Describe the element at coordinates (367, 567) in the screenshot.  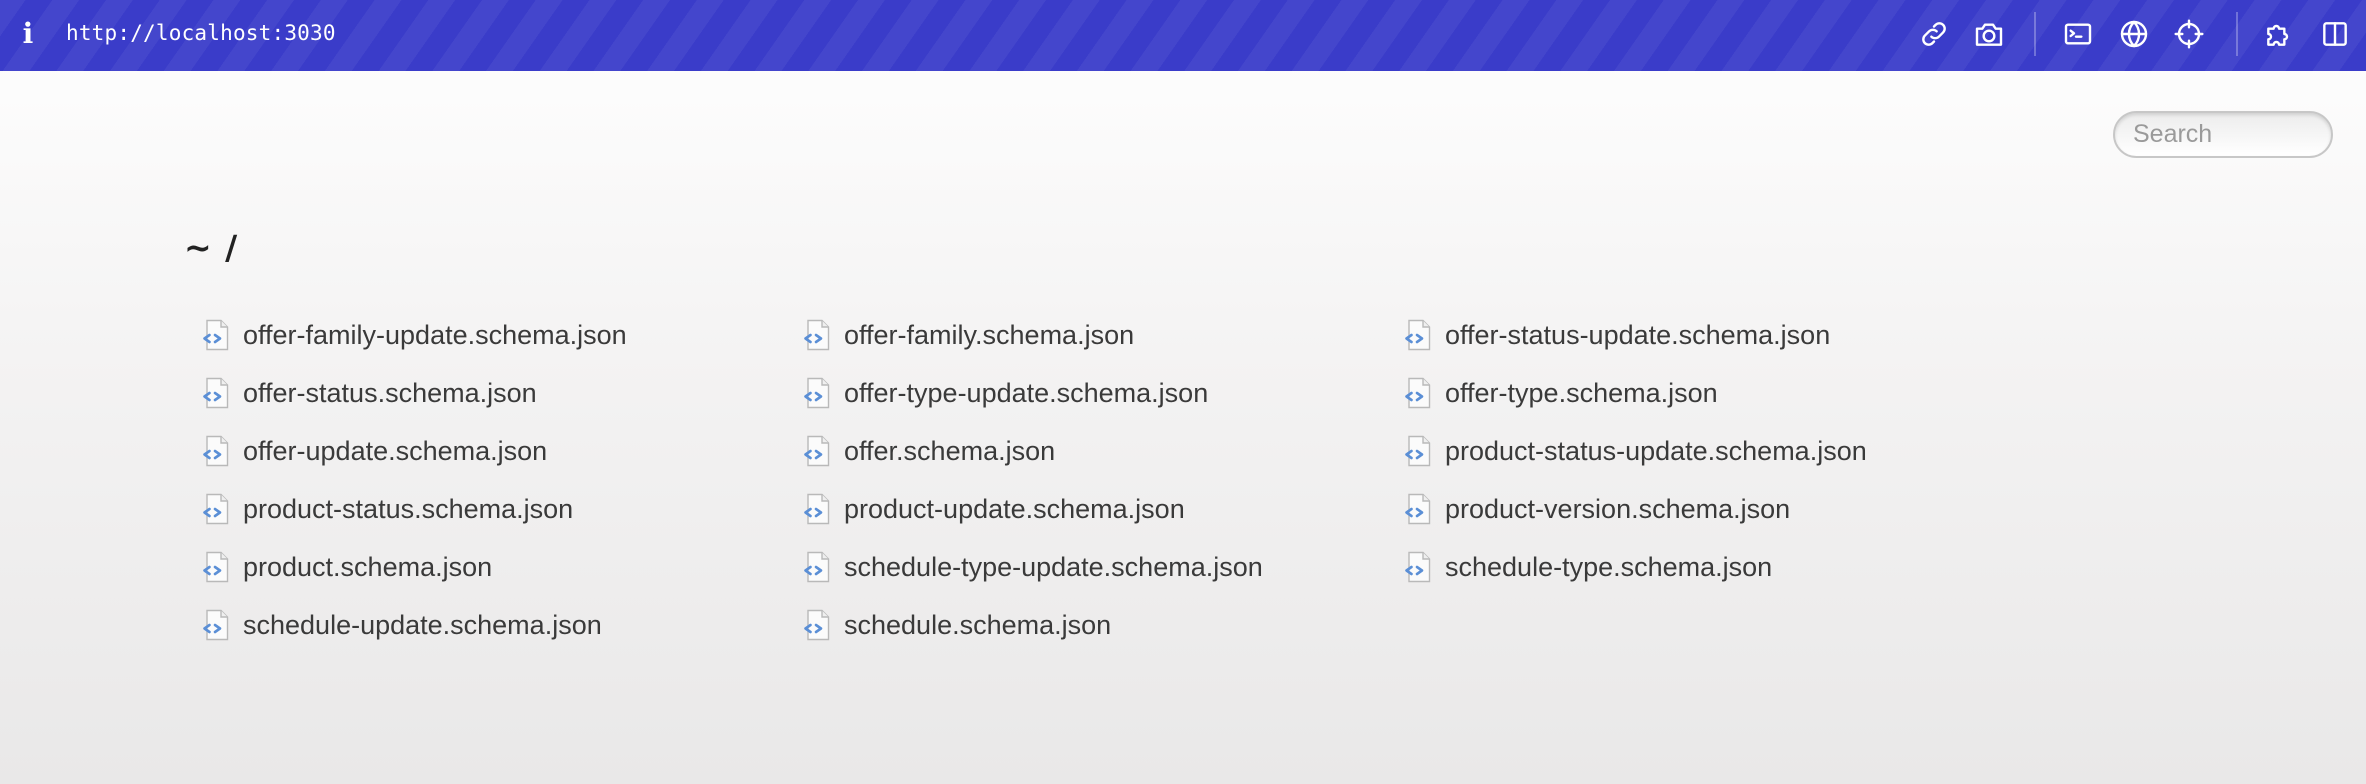
I see `file-name-link: product.schema.json` at that location.